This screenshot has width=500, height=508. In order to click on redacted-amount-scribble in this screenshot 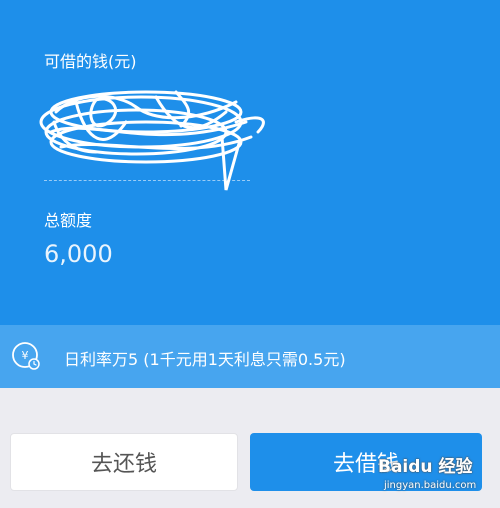, I will do `click(152, 140)`.